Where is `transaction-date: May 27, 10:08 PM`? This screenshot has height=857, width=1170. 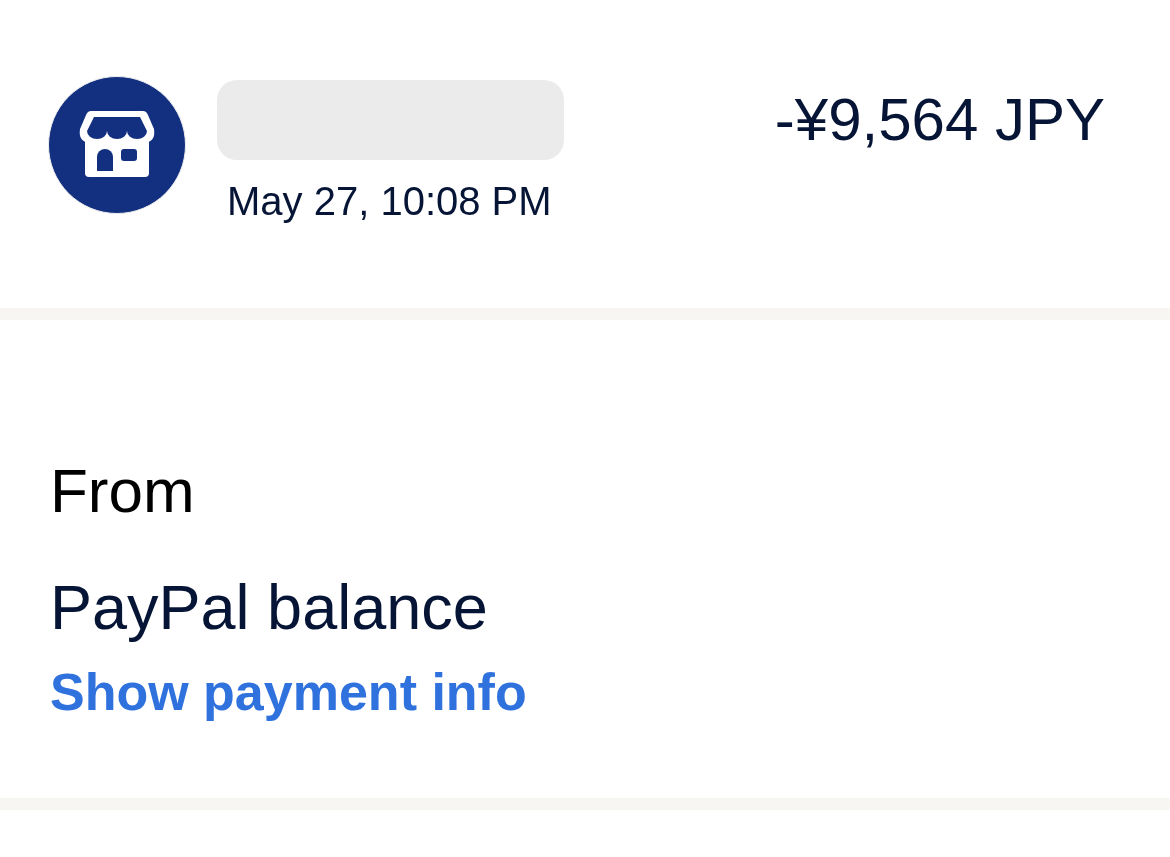 transaction-date: May 27, 10:08 PM is located at coordinates (390, 201).